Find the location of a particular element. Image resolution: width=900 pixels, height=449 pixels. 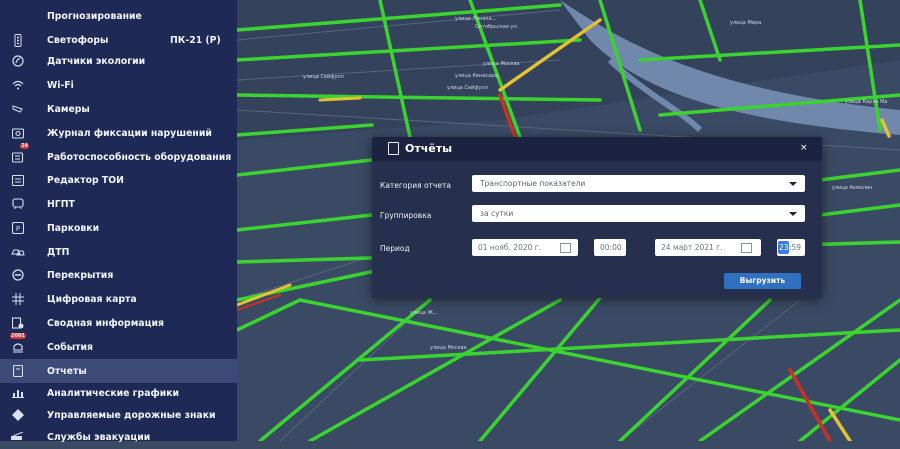

road-sign-icon is located at coordinates (18, 415).